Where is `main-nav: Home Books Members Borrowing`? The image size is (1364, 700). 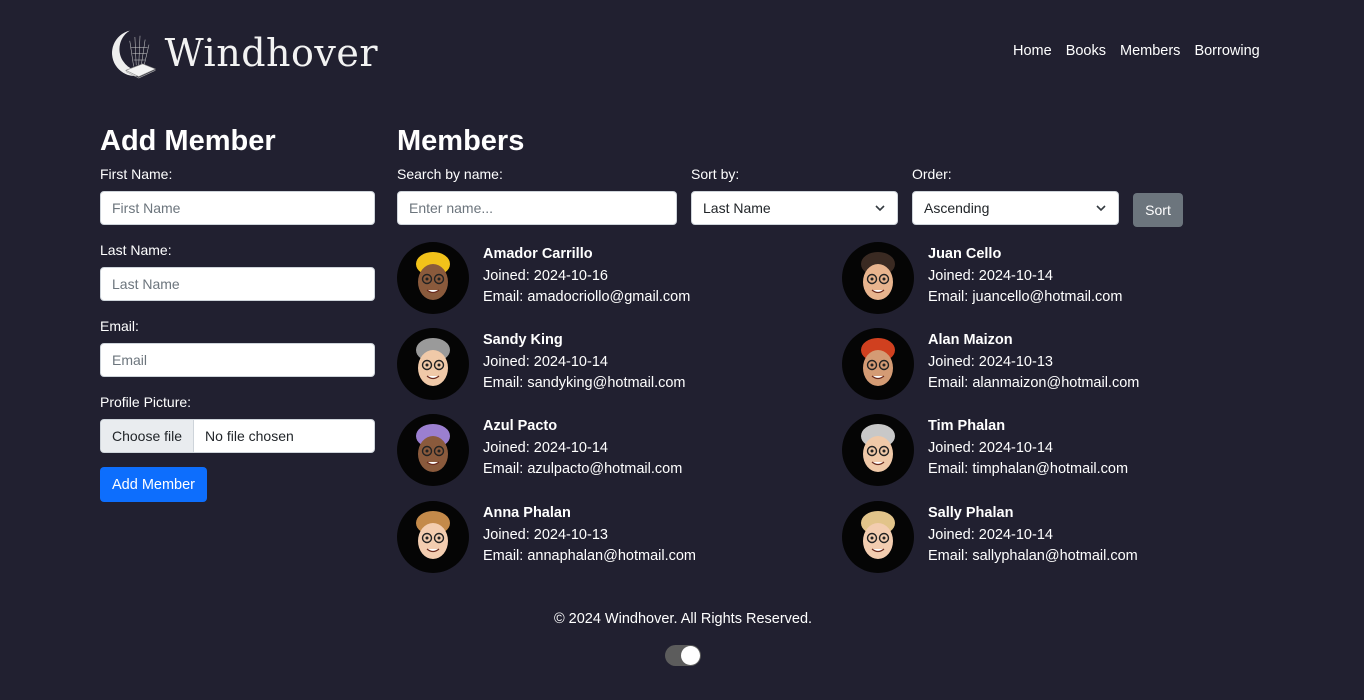
main-nav: Home Books Members Borrowing is located at coordinates (1136, 51).